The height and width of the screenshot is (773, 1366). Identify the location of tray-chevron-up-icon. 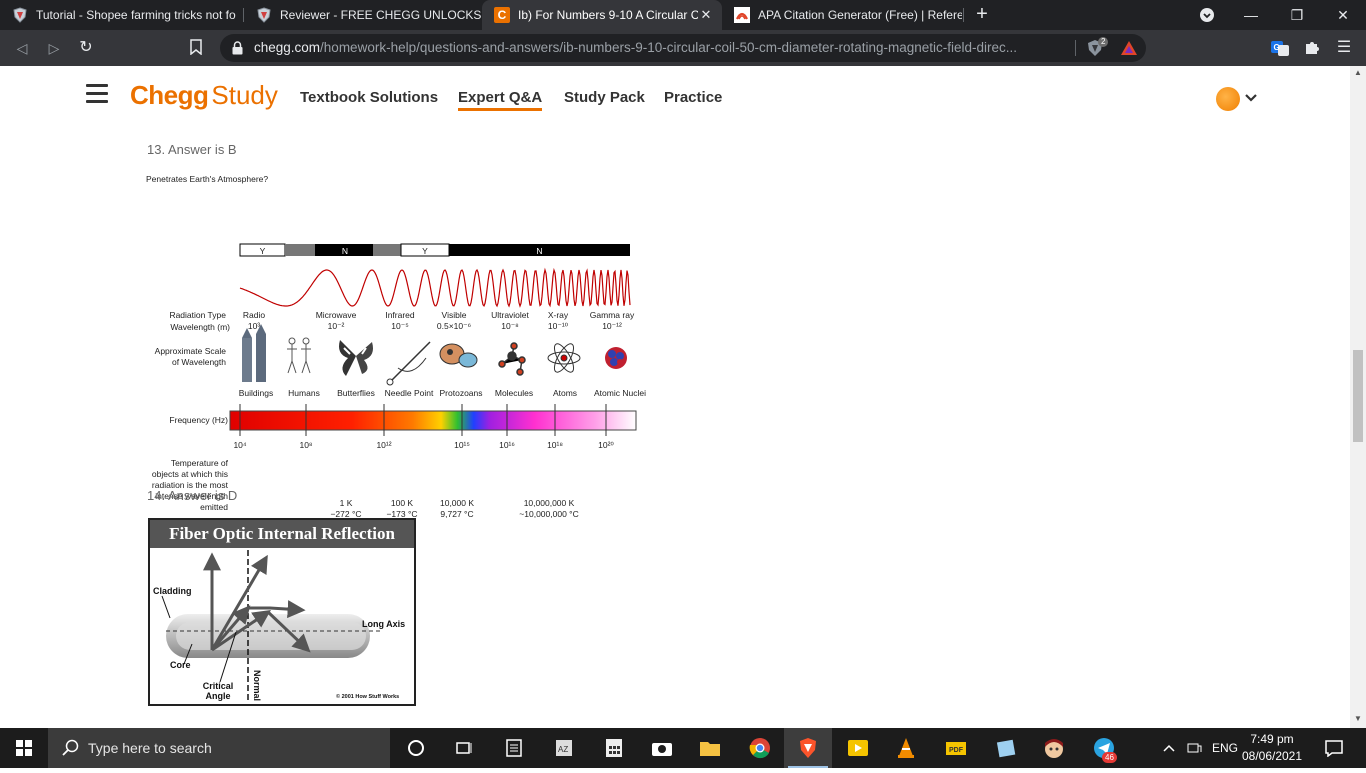
(1169, 748).